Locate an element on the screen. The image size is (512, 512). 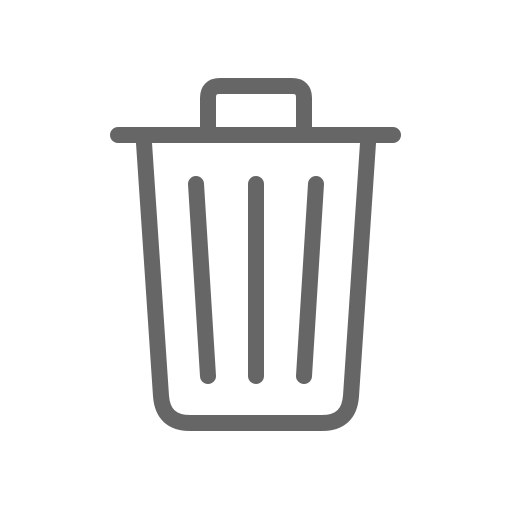
trash-stripe-left is located at coordinates (202, 280).